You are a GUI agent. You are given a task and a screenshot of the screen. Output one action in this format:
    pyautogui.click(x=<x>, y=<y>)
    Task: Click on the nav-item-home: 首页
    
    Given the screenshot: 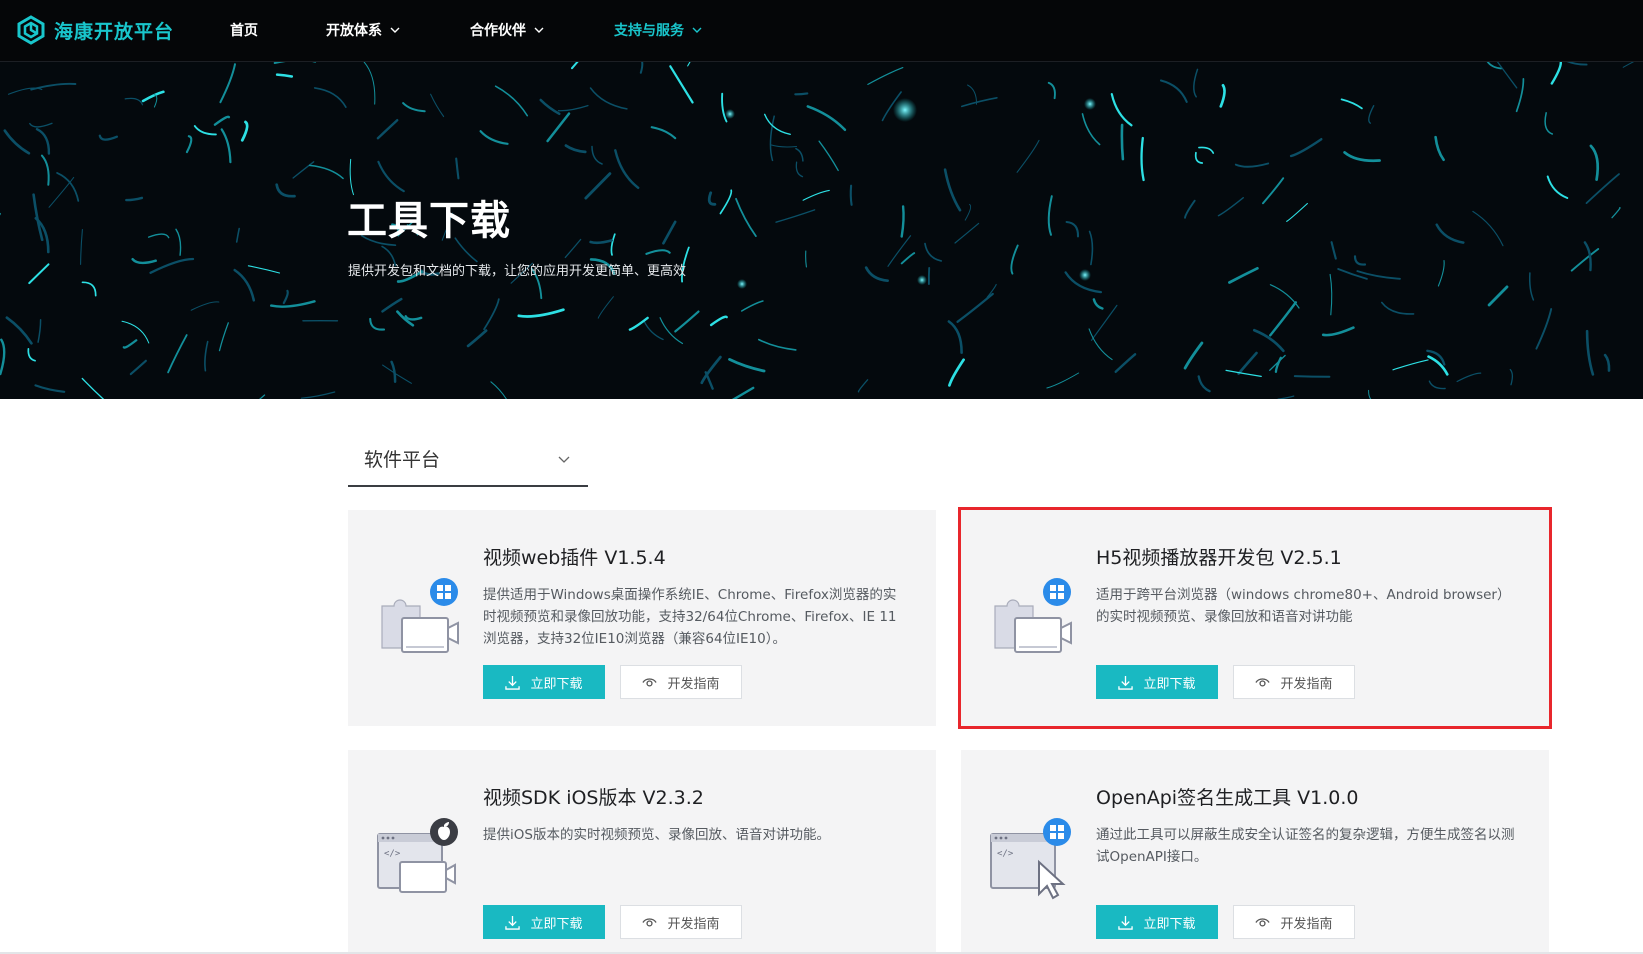 What is the action you would take?
    pyautogui.click(x=244, y=30)
    